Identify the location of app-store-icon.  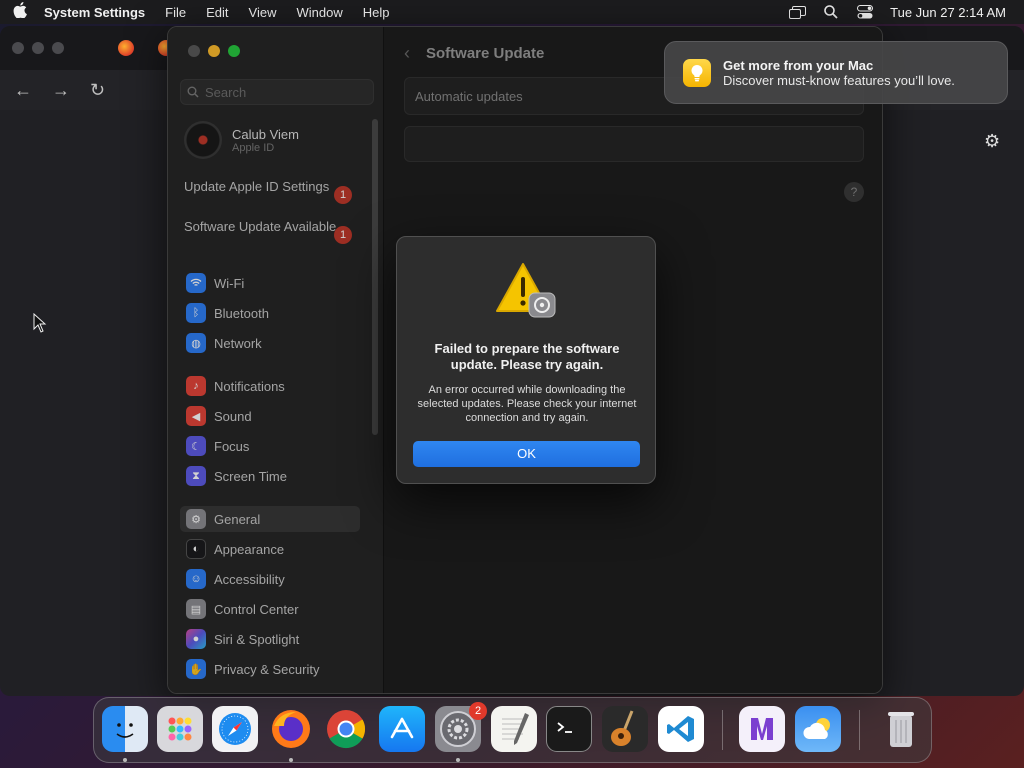
(402, 729).